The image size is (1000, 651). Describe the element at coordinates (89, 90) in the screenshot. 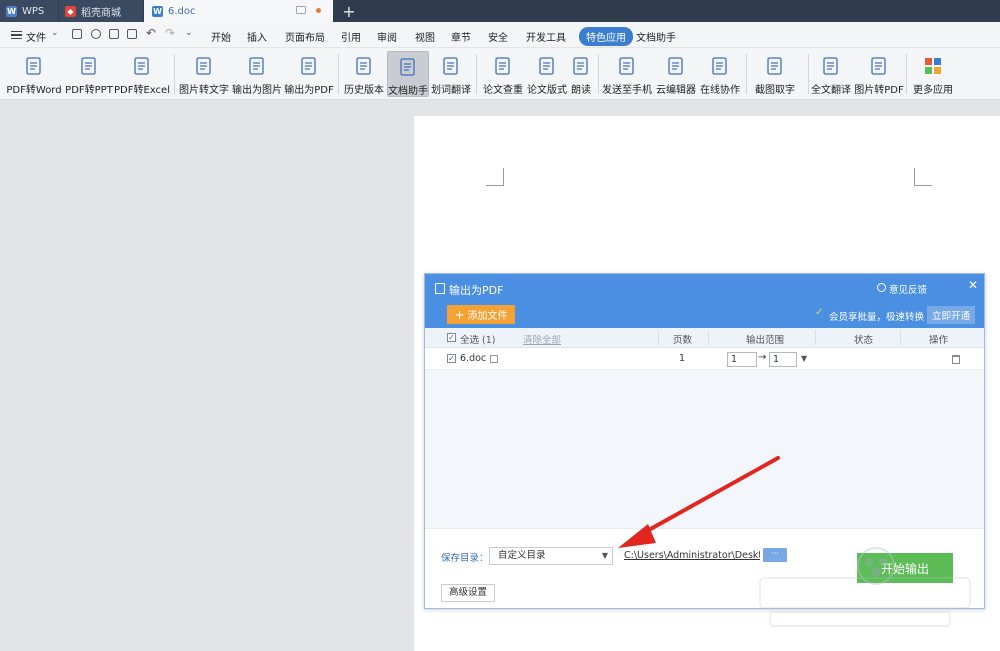

I see `ribbon-label-1: PDF转PPT` at that location.